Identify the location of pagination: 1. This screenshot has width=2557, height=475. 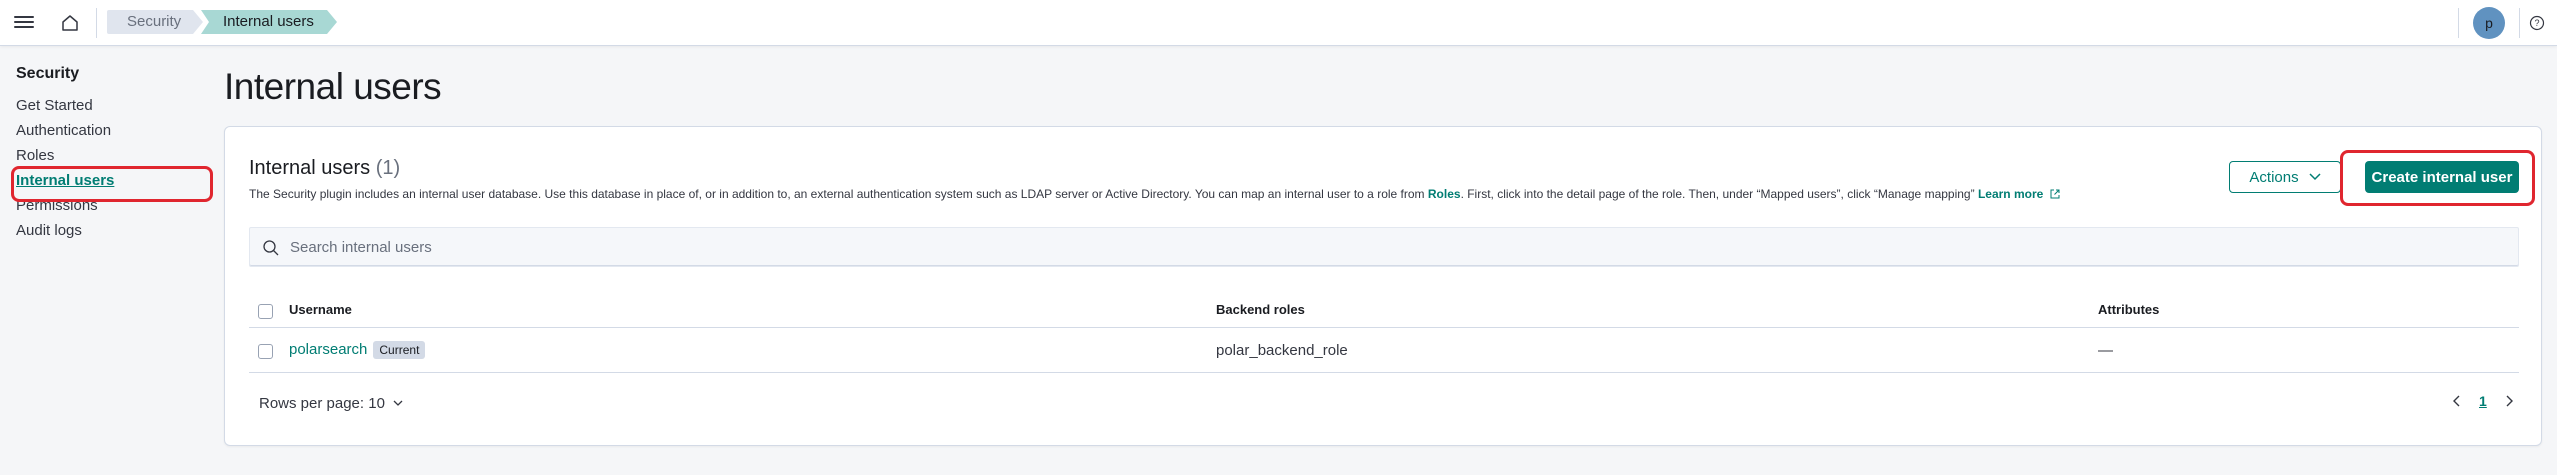
(2483, 401).